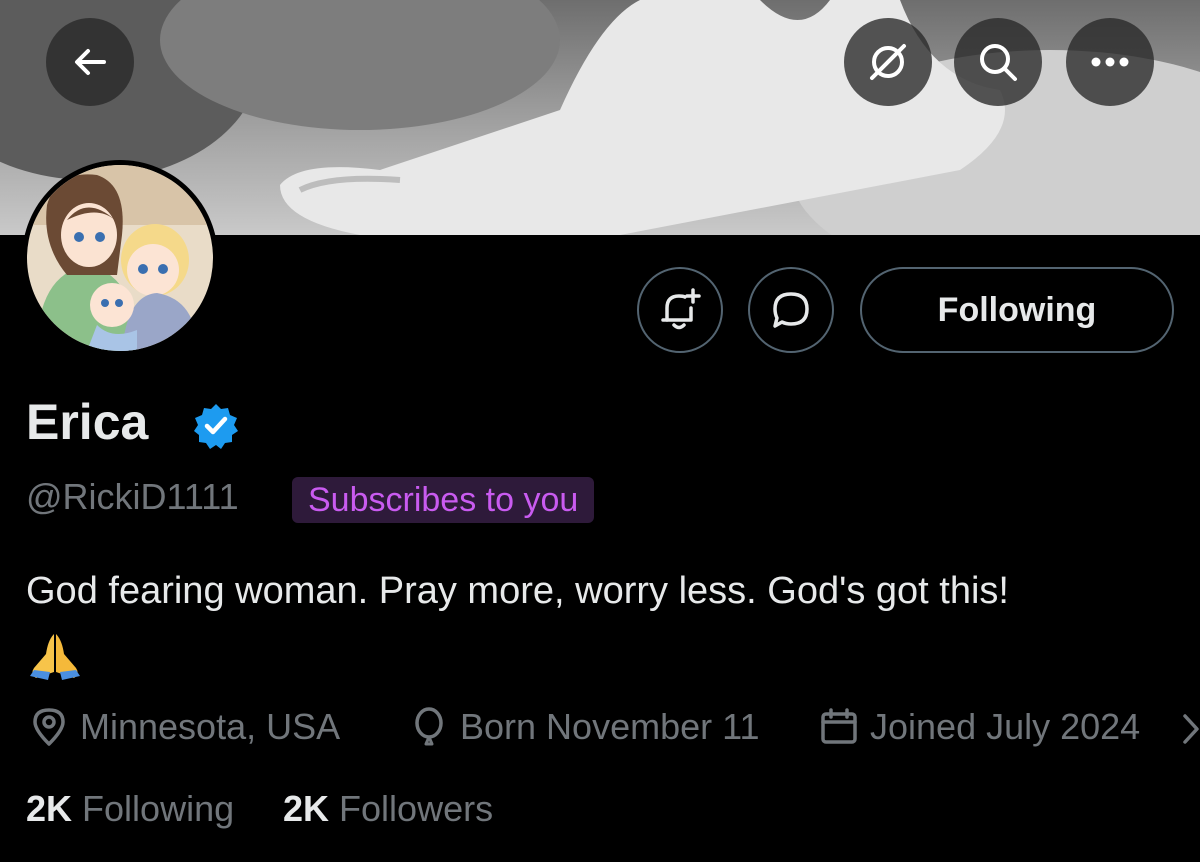  Describe the element at coordinates (610, 726) in the screenshot. I see `birthday-text: Born November 11` at that location.